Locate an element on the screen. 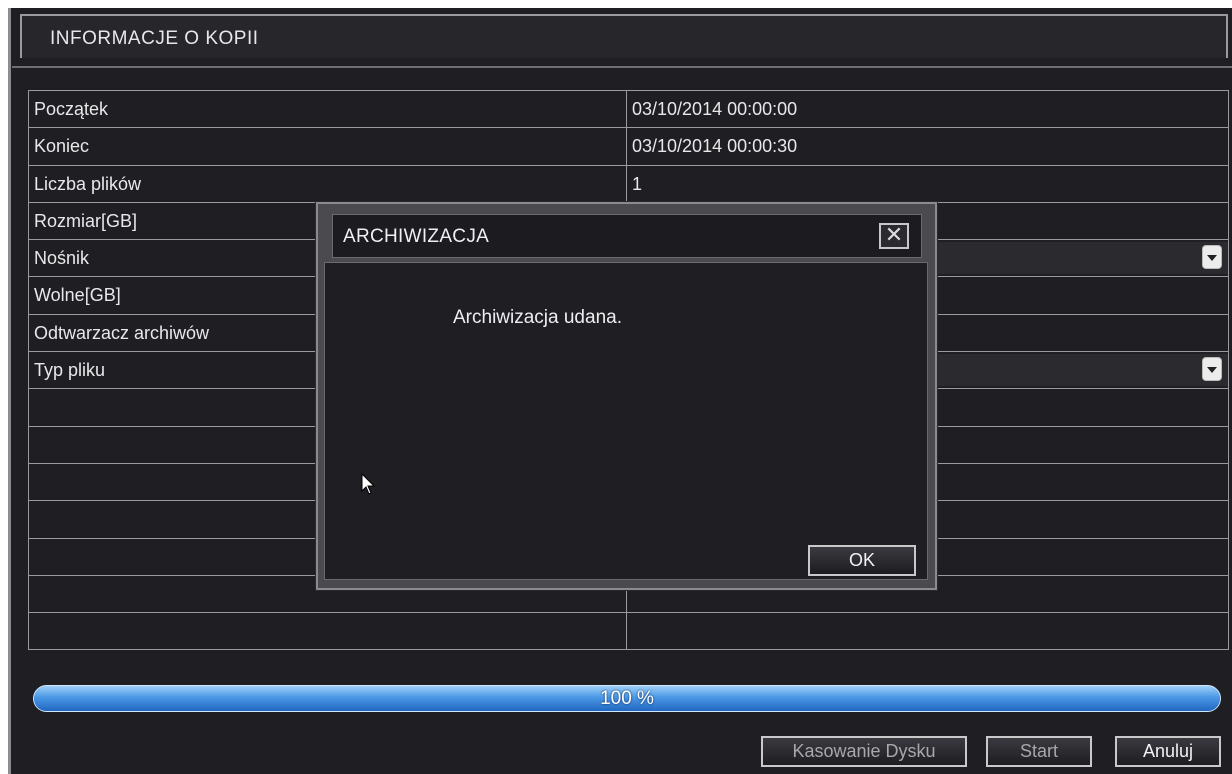 The height and width of the screenshot is (774, 1232). dialog-title: ARCHIWIZACJA is located at coordinates (416, 236).